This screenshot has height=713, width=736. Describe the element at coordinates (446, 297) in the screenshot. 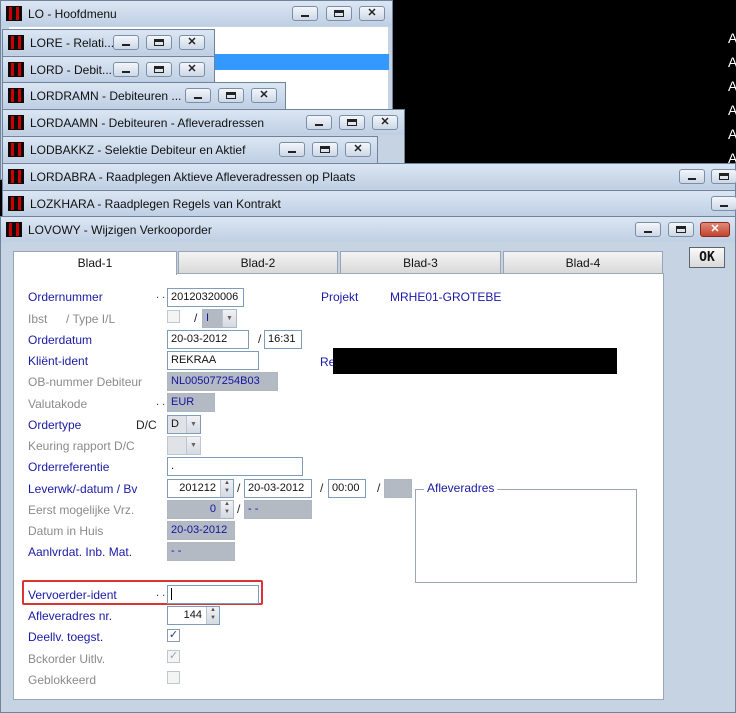

I see `projekt-value: MRHE01-GROTEBE` at that location.